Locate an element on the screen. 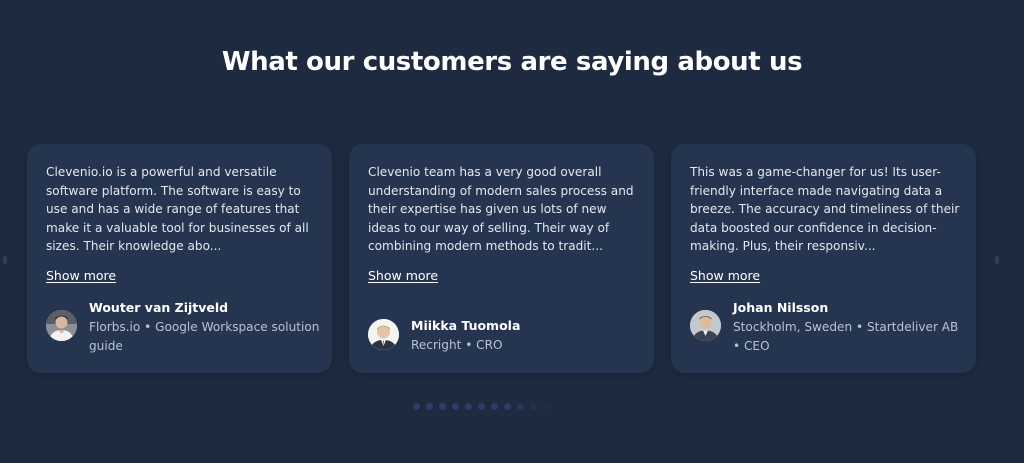 The width and height of the screenshot is (1024, 463). author-name: Wouter van Zijtveld is located at coordinates (159, 307).